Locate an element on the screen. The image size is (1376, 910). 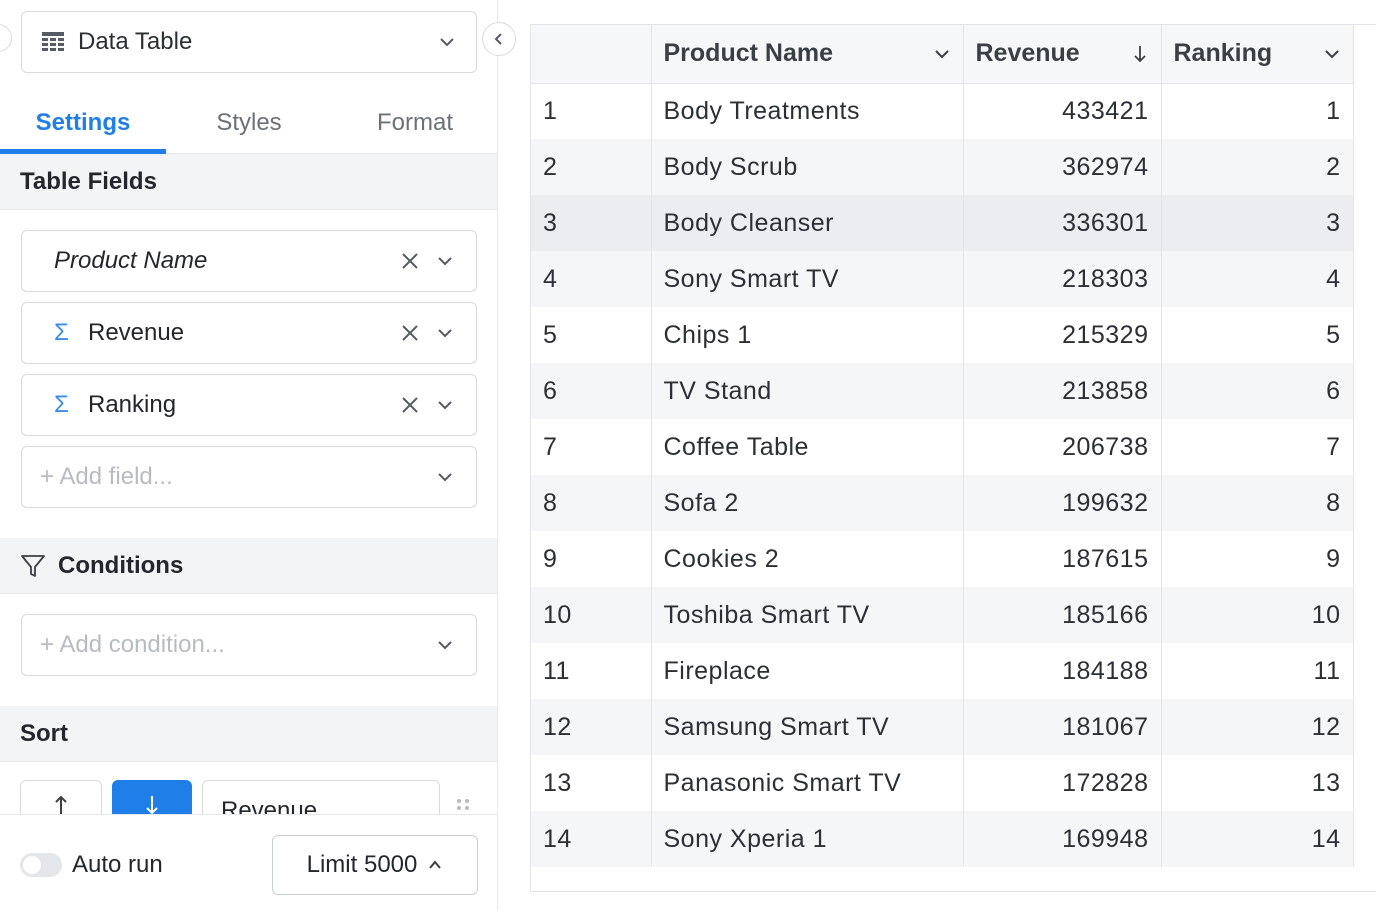
table-row: 12 Samsung Smart TV 181067 12 is located at coordinates (942, 727).